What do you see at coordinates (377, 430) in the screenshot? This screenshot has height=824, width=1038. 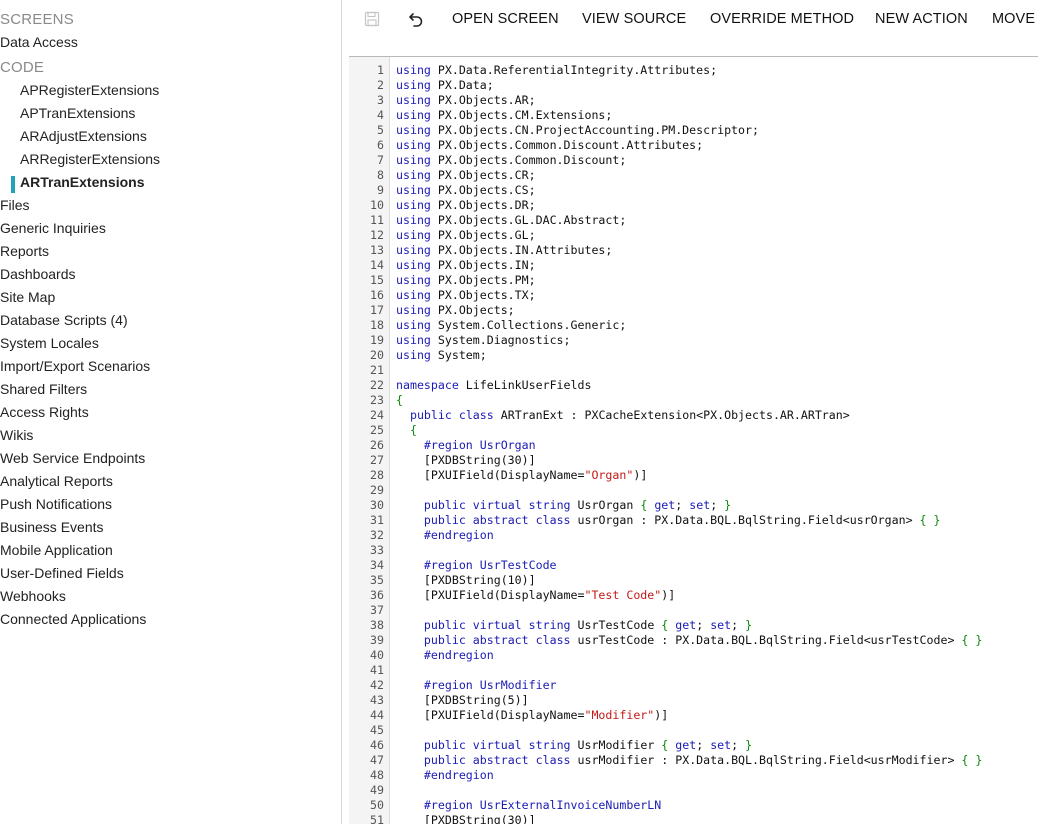 I see `line-number: 25` at bounding box center [377, 430].